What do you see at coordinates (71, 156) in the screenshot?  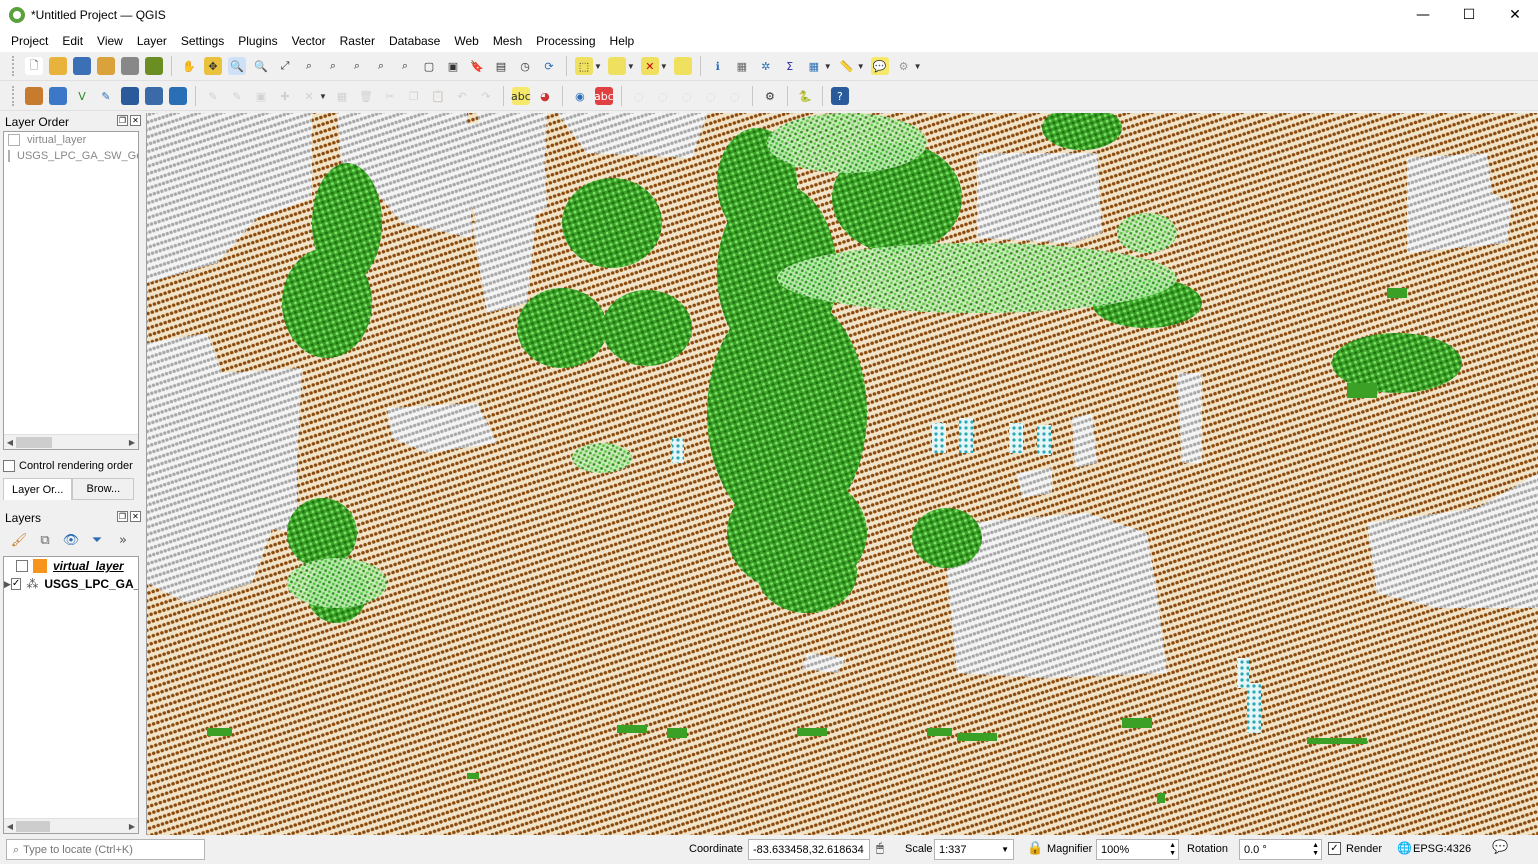 I see `layer-order-item: USGS_LPC_GA_SW_GeorgiaLidar_2018` at bounding box center [71, 156].